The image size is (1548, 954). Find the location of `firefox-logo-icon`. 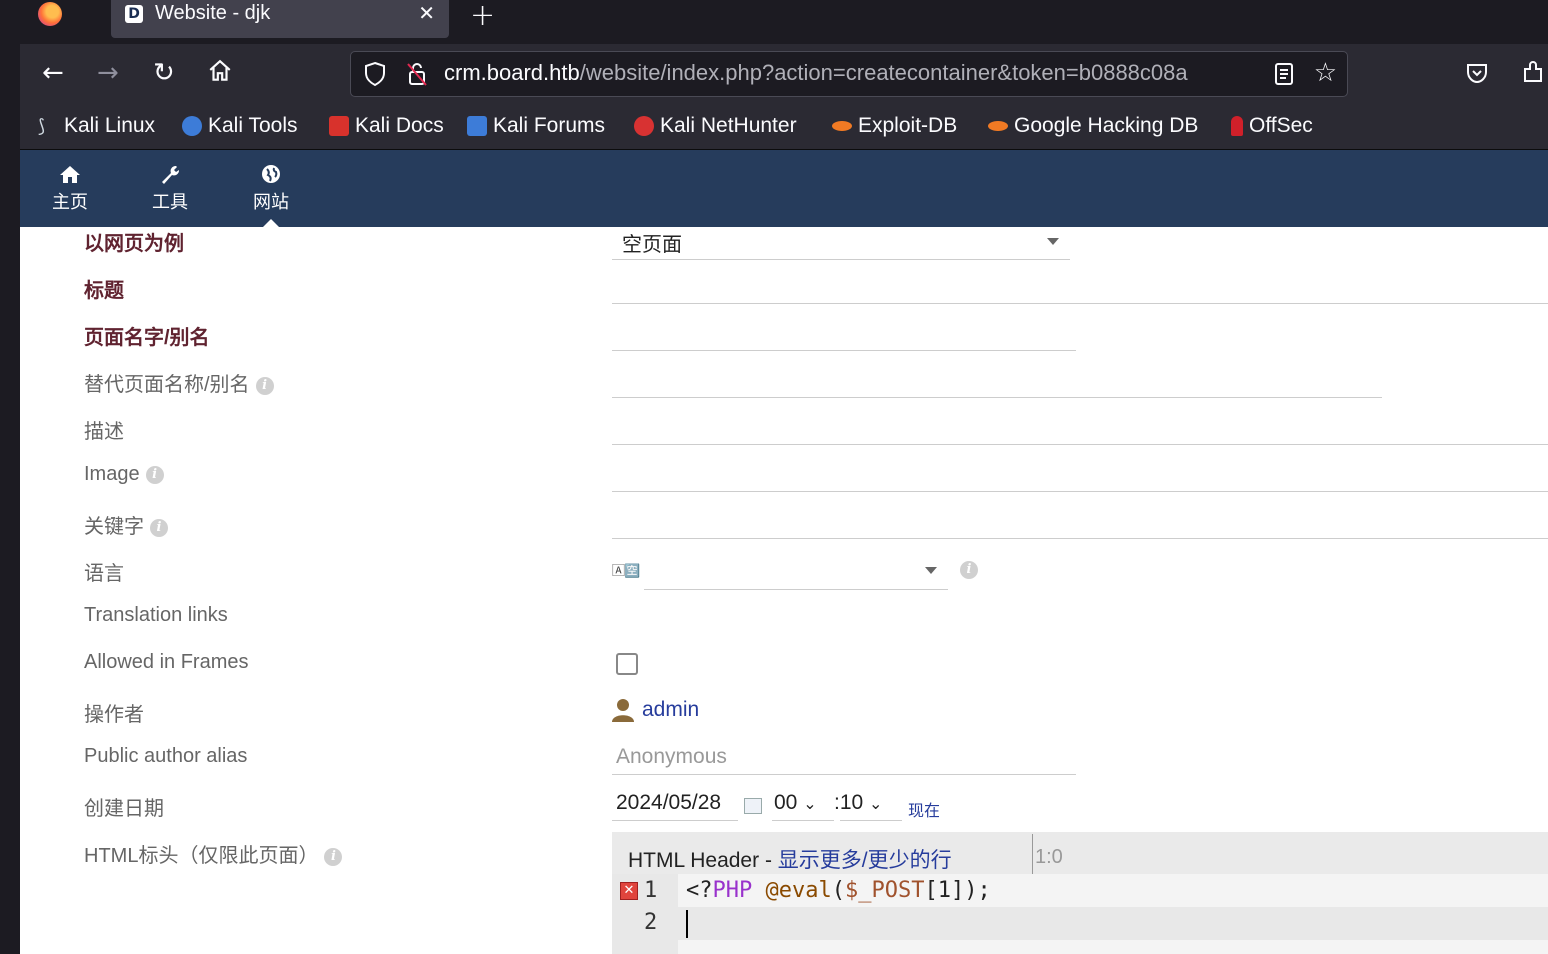

firefox-logo-icon is located at coordinates (50, 14).